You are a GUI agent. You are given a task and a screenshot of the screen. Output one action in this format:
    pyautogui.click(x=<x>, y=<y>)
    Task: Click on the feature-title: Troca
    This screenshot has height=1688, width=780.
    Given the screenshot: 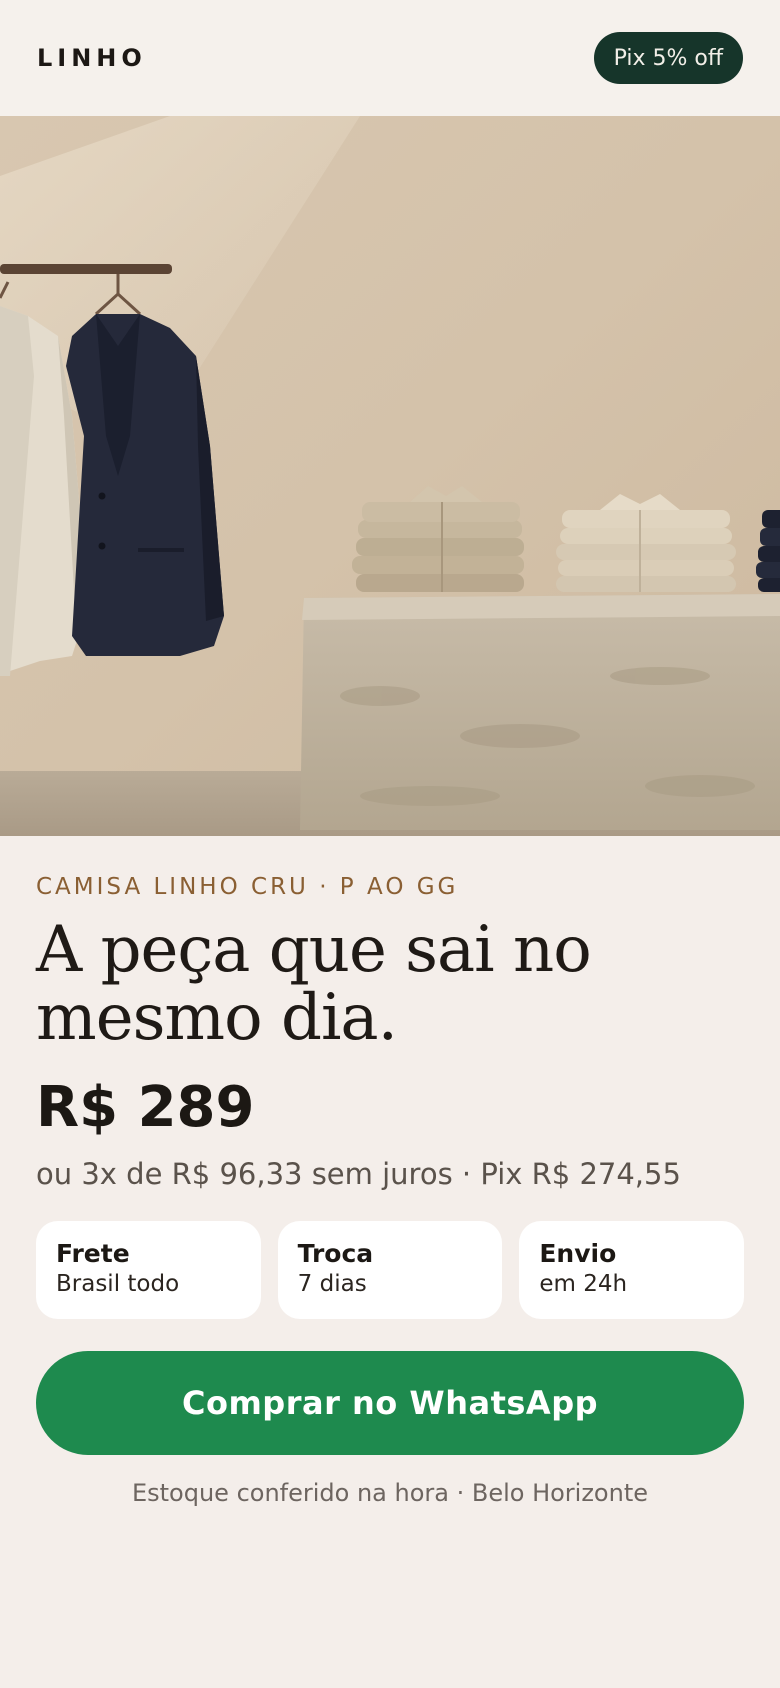 What is the action you would take?
    pyautogui.click(x=335, y=1253)
    